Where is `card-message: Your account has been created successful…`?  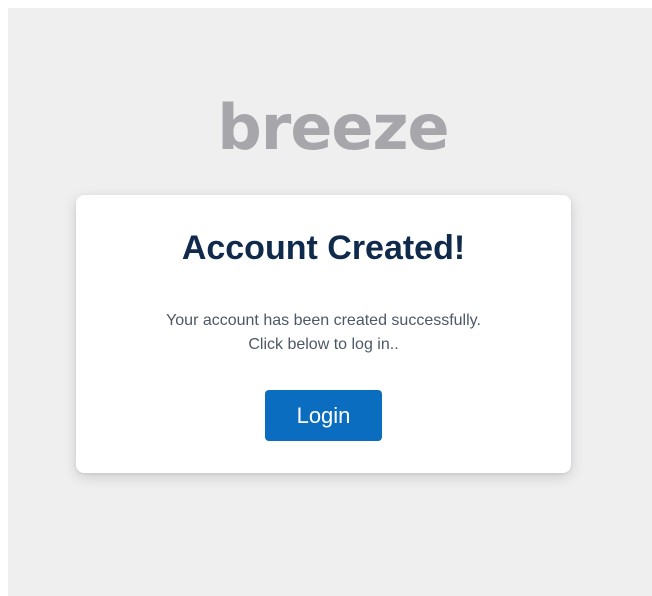
card-message: Your account has been created successful… is located at coordinates (323, 333).